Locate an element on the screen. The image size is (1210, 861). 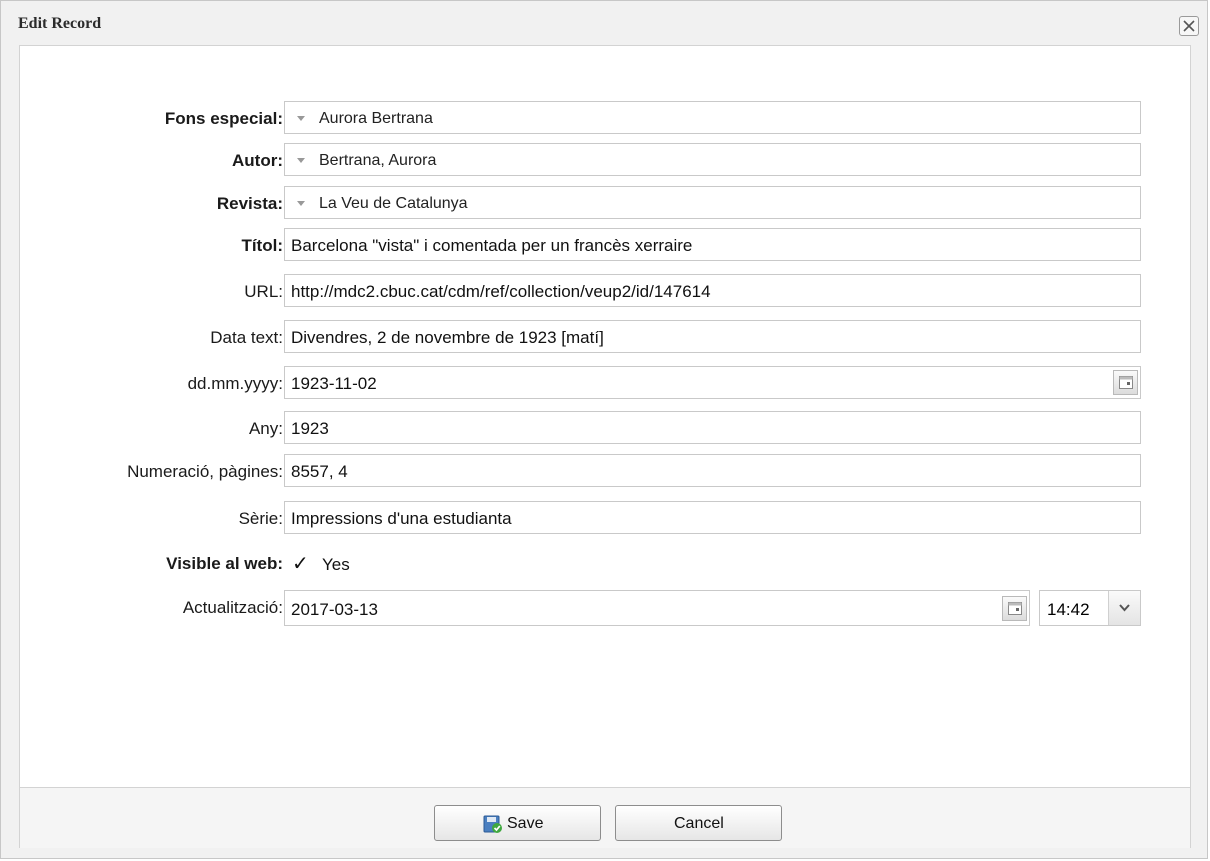
time-dropdown-button is located at coordinates (1124, 608).